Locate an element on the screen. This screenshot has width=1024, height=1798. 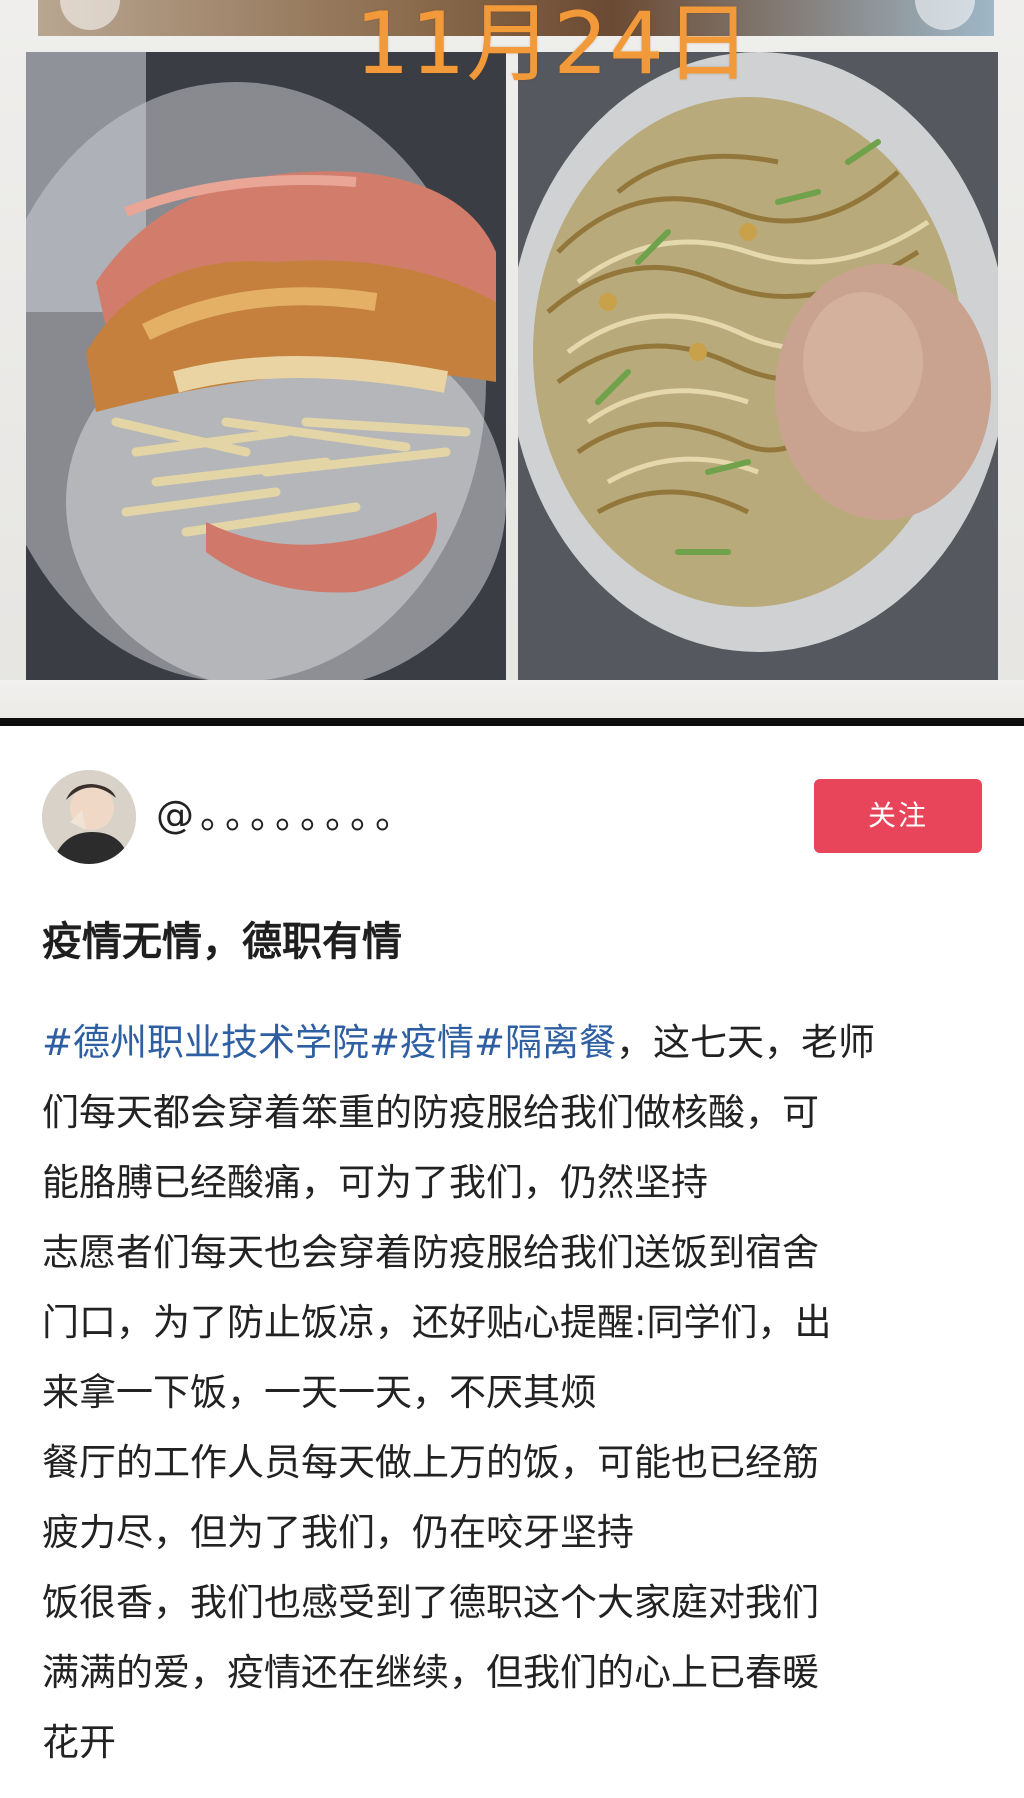
post-text: ，这七天，老师 is located at coordinates (746, 1042).